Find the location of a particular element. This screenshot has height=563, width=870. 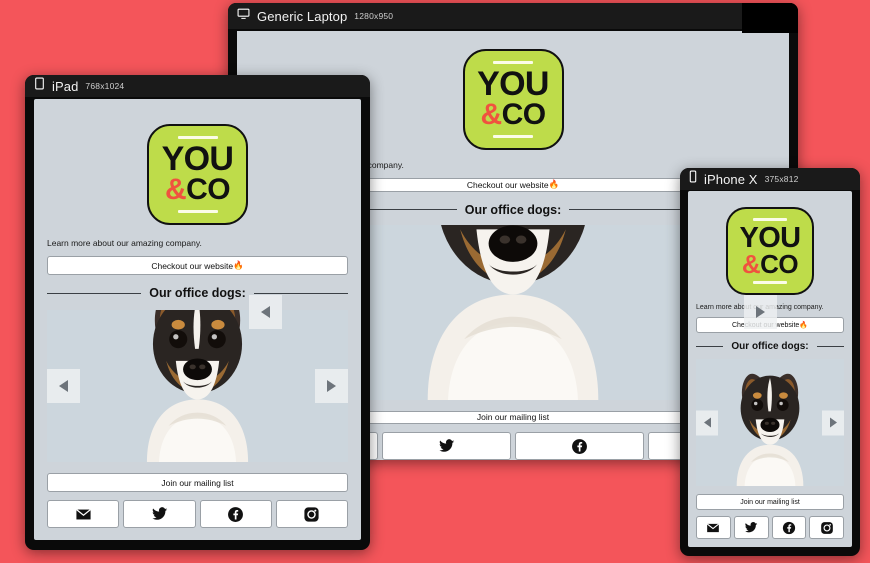

phone-icon is located at coordinates (693, 179).